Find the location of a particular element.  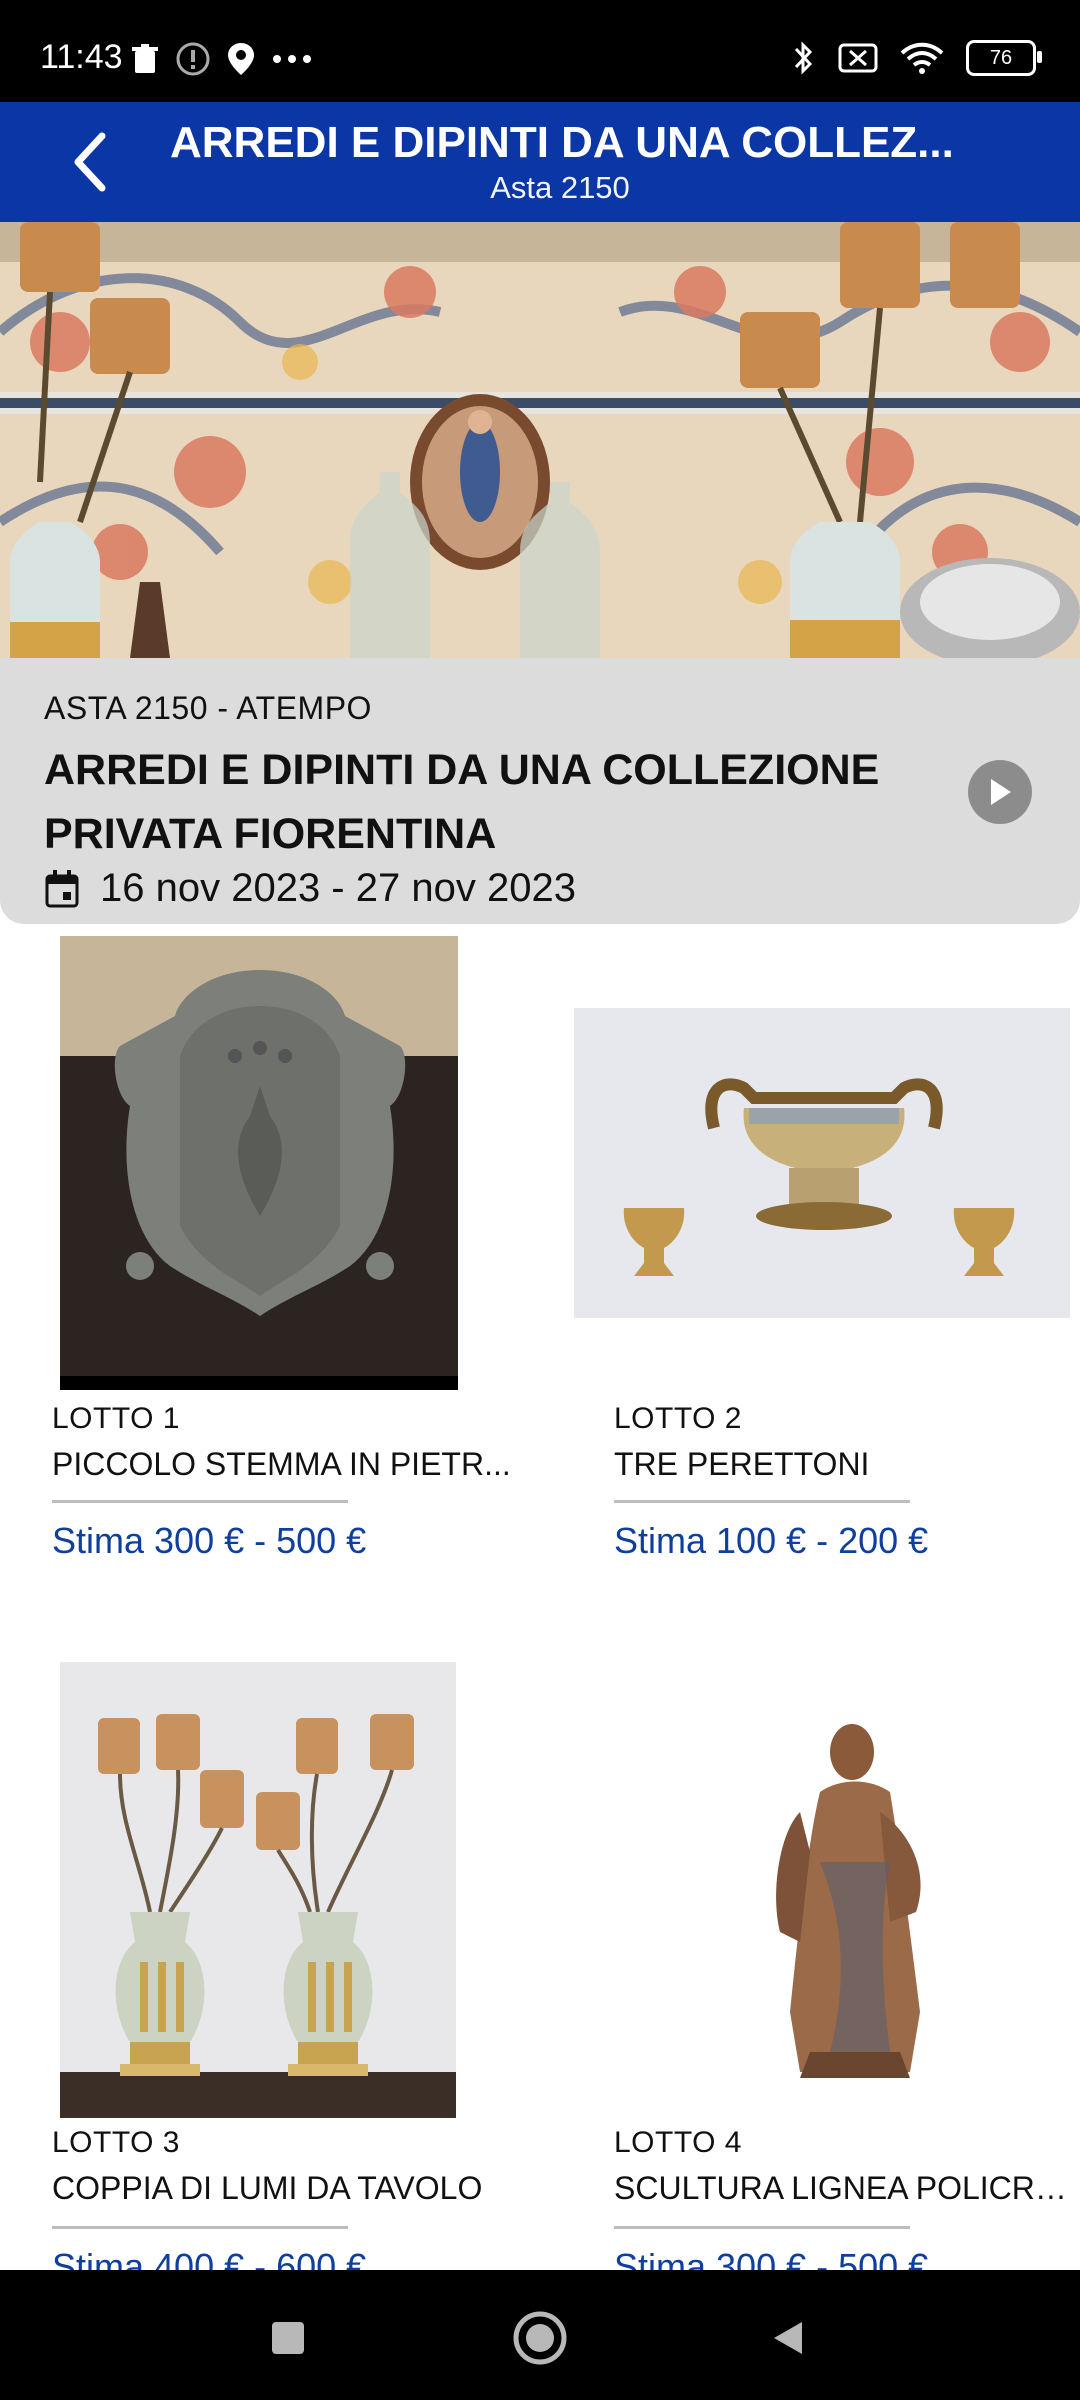

wooden-sculpture-image is located at coordinates (850, 1902).